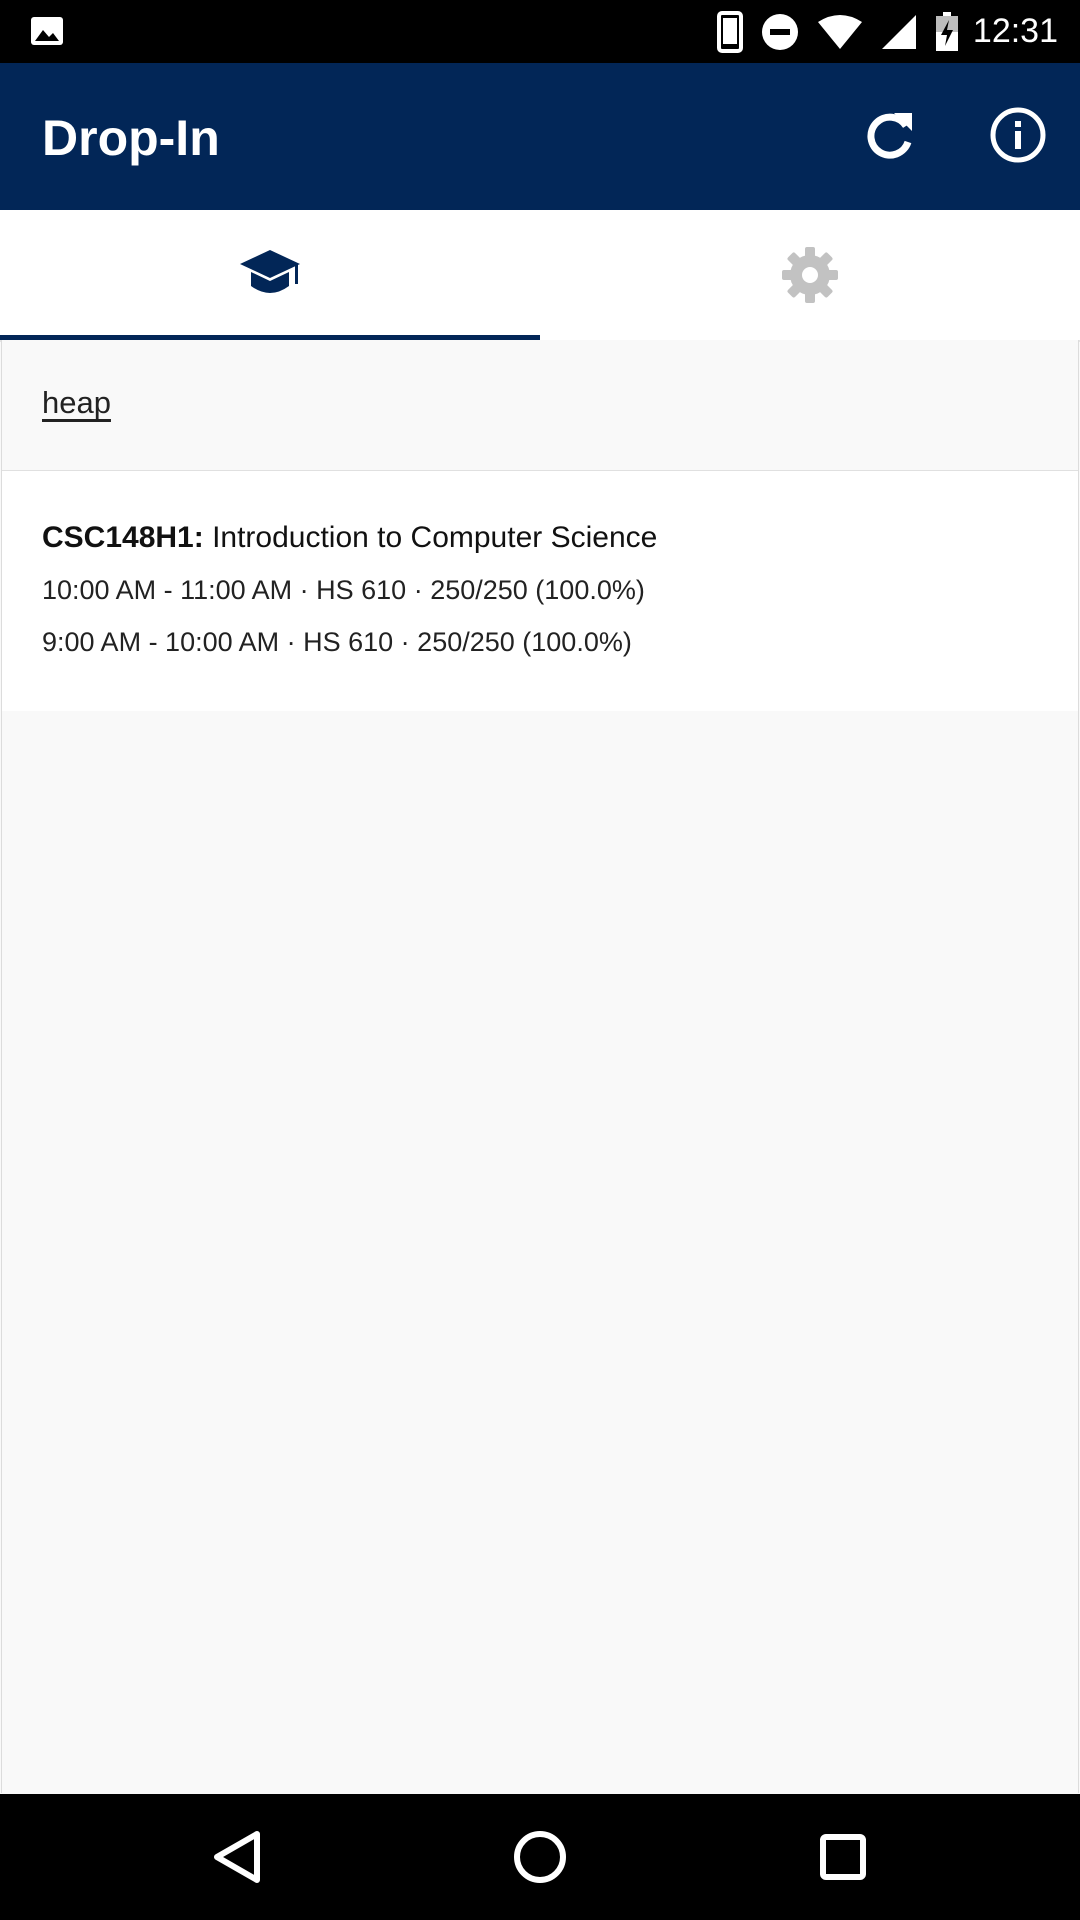 Image resolution: width=1080 pixels, height=1920 pixels. What do you see at coordinates (76, 403) in the screenshot?
I see `search-input: heap` at bounding box center [76, 403].